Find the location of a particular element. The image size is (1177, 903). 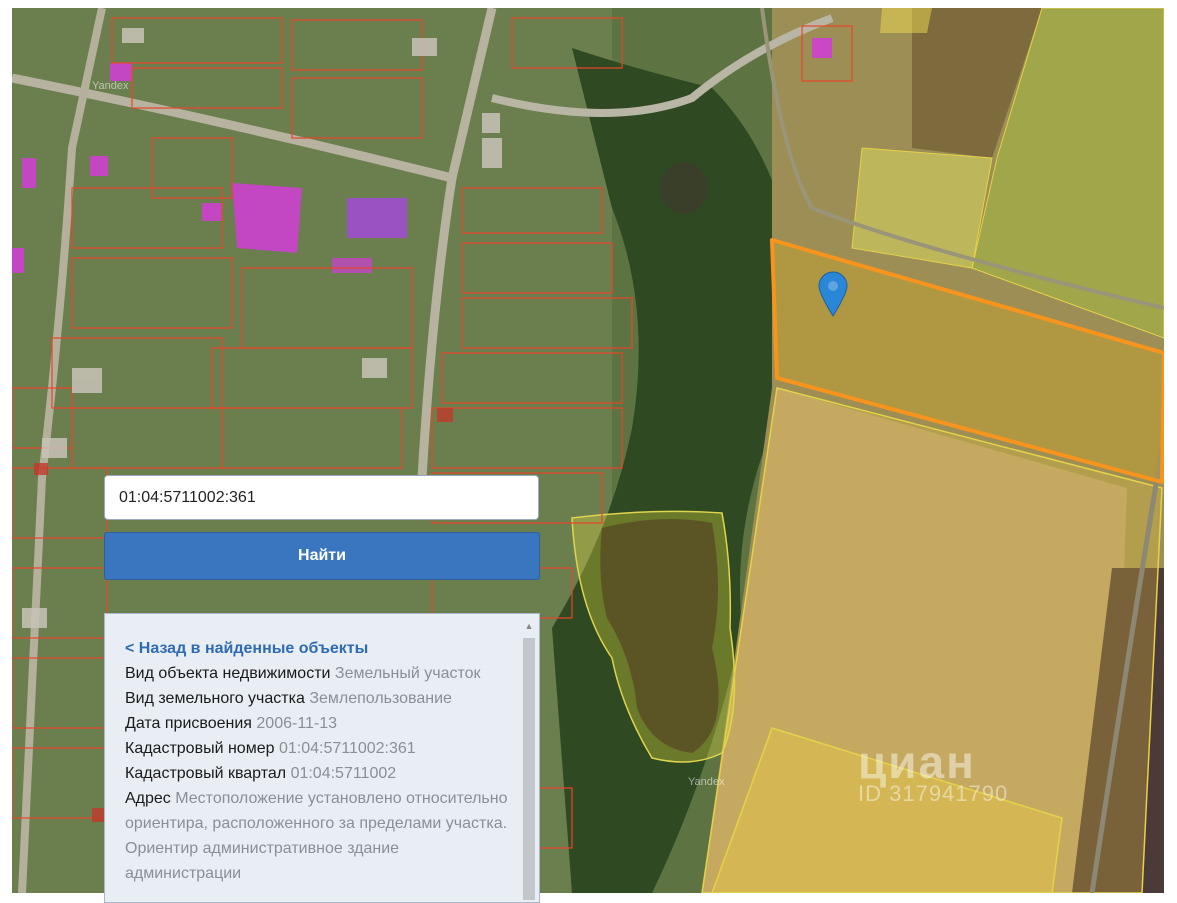

panel-scrollbar: ▲ is located at coordinates (529, 759).